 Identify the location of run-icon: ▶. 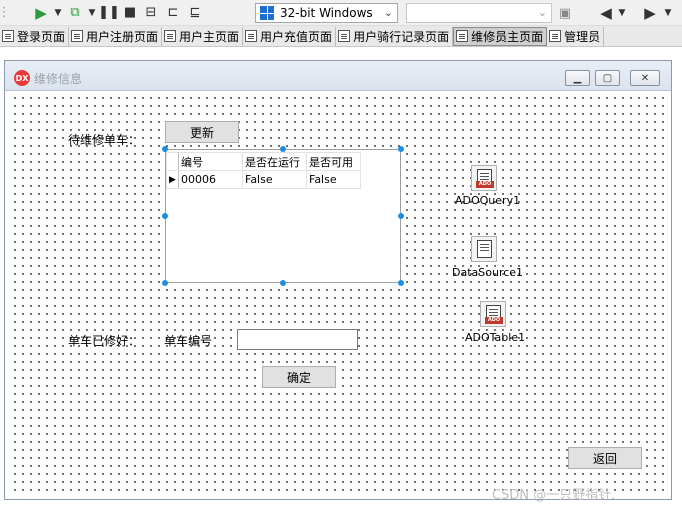
(41, 13).